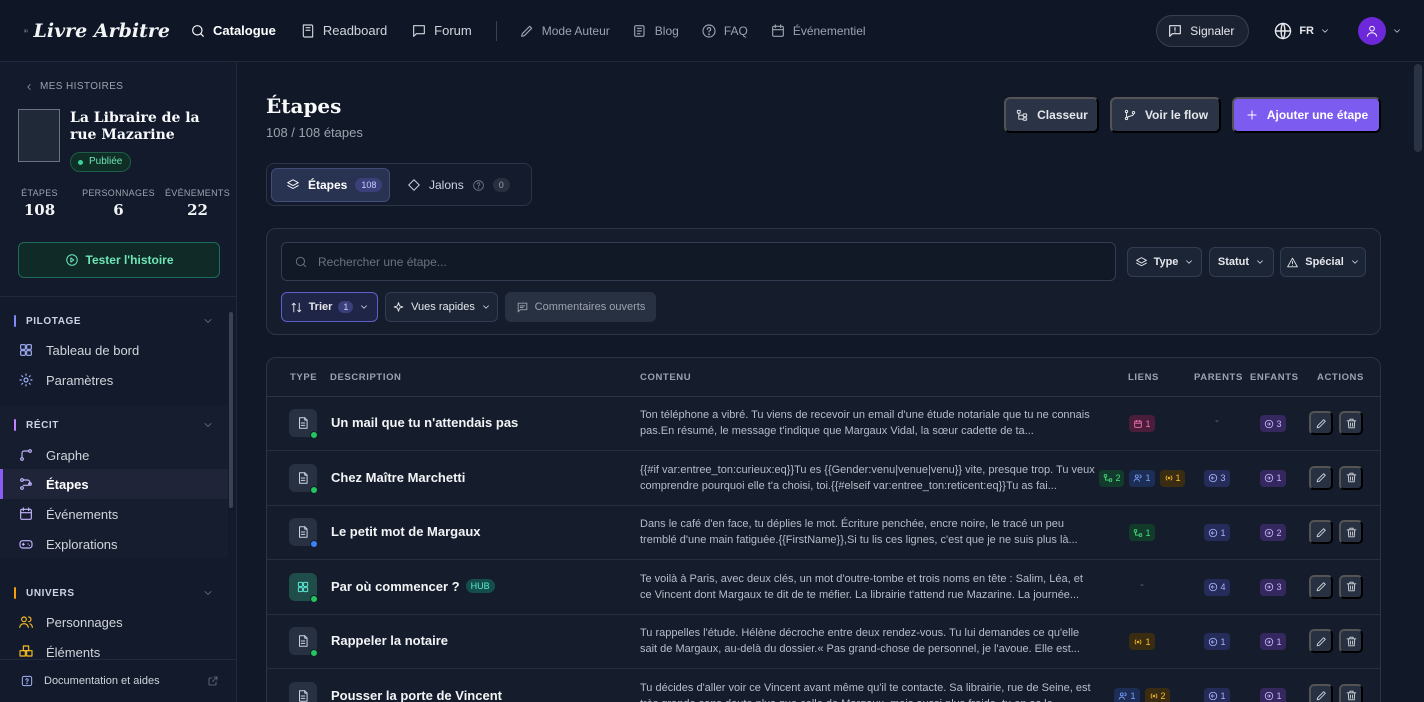  I want to click on test-story-button: Tester l'histoire, so click(119, 260).